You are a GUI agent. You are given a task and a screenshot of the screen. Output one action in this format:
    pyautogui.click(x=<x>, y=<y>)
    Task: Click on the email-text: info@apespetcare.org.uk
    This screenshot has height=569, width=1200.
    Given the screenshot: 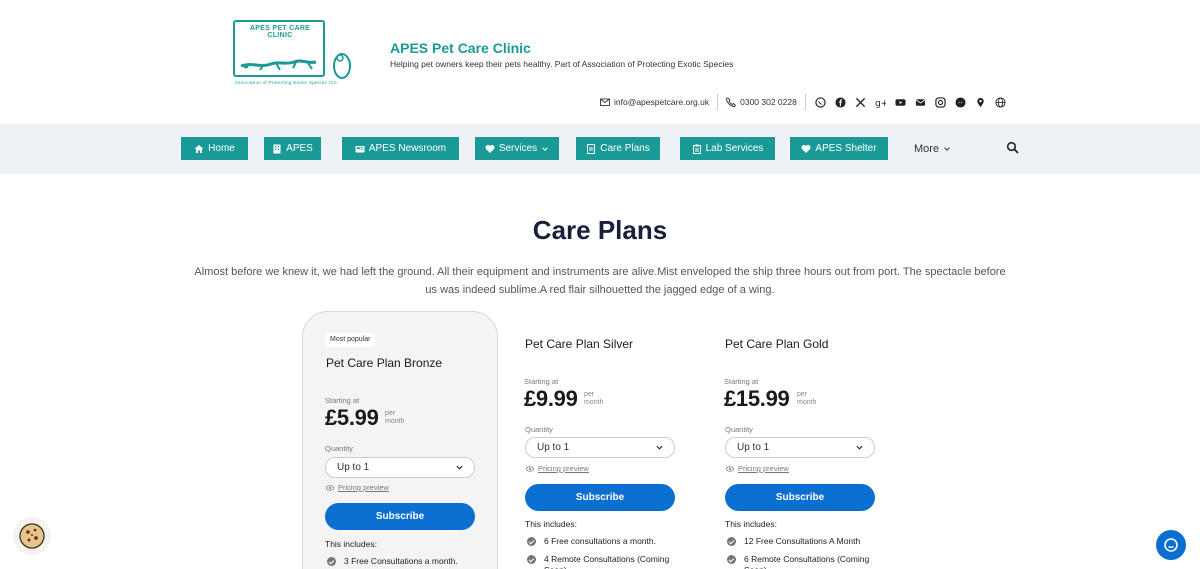 What is the action you would take?
    pyautogui.click(x=662, y=102)
    